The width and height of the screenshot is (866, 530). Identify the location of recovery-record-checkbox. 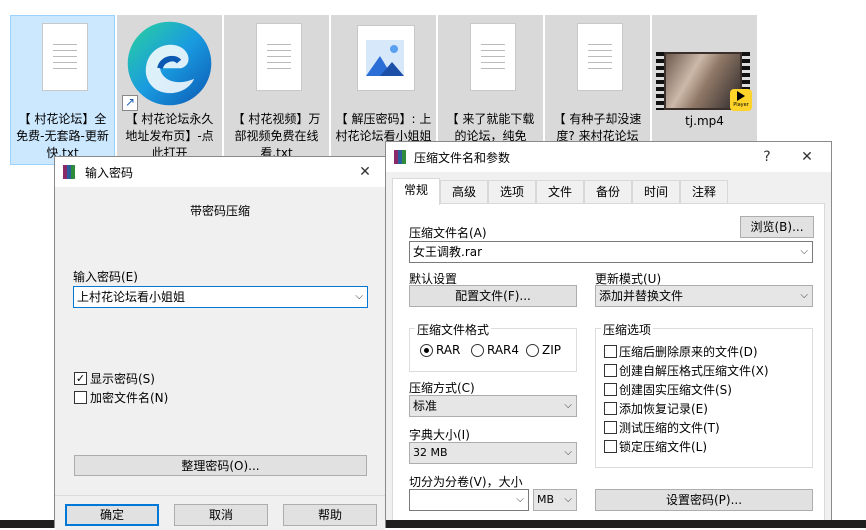
(610, 408).